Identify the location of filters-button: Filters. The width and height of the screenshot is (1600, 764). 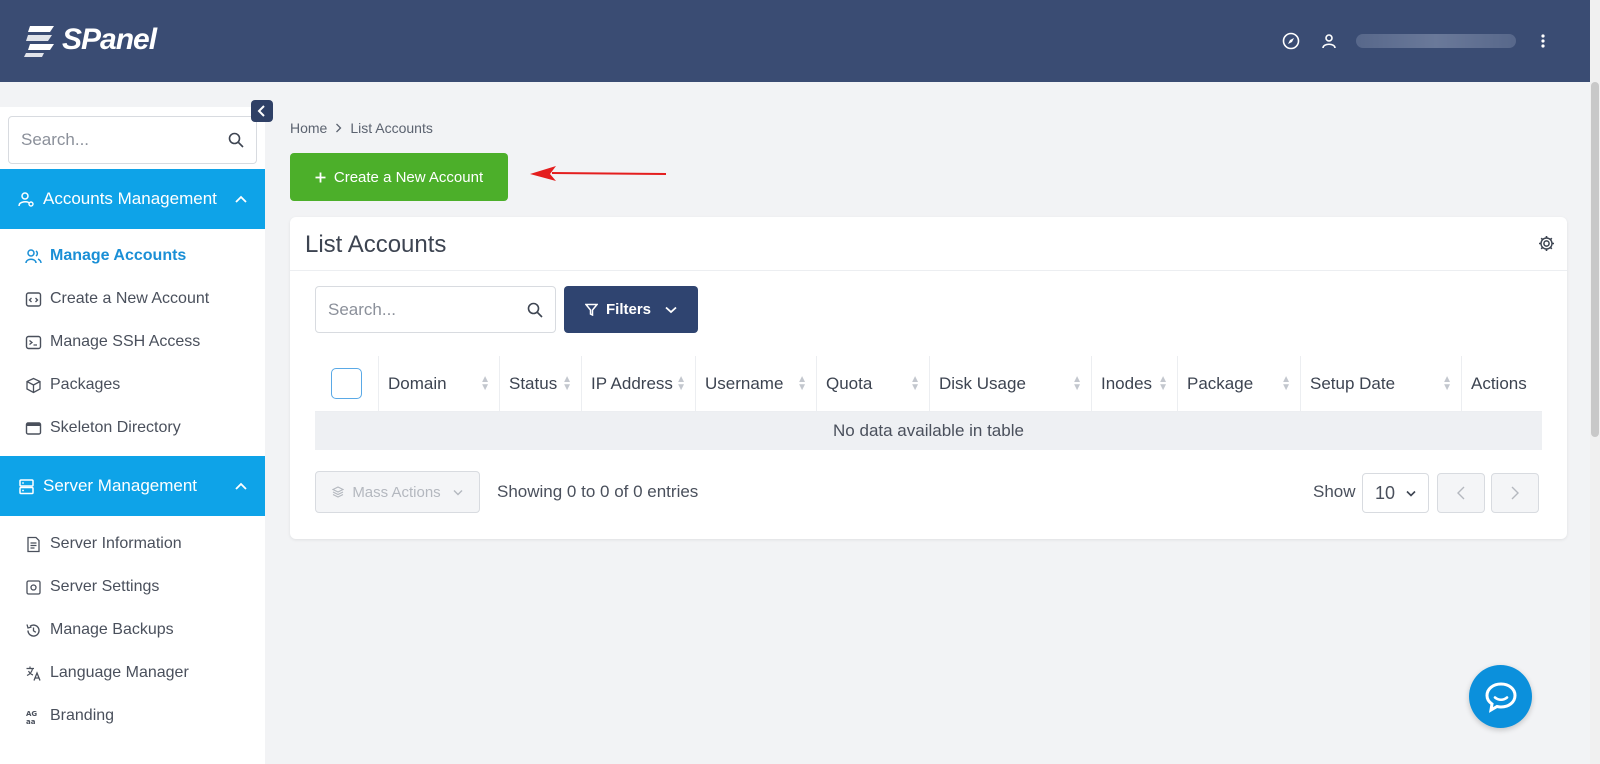
(631, 309).